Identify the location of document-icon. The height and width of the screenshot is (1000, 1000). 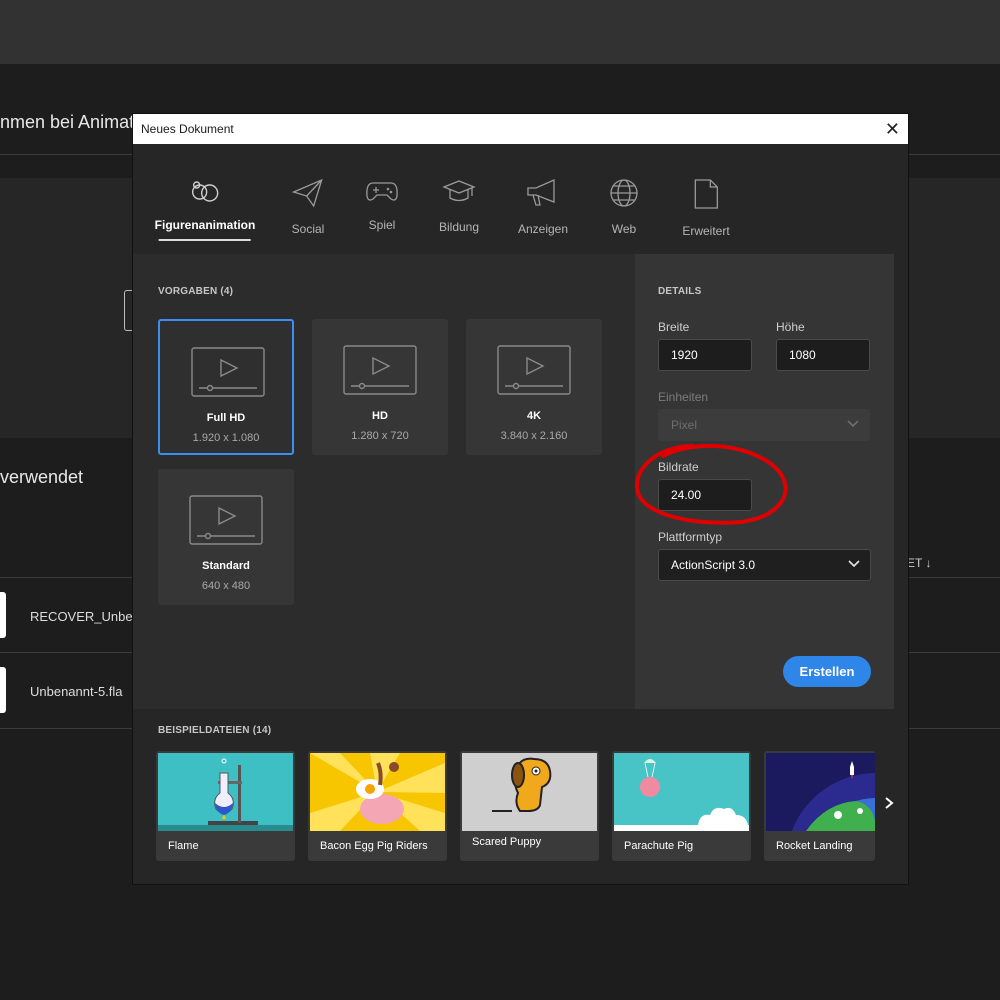
(706, 194).